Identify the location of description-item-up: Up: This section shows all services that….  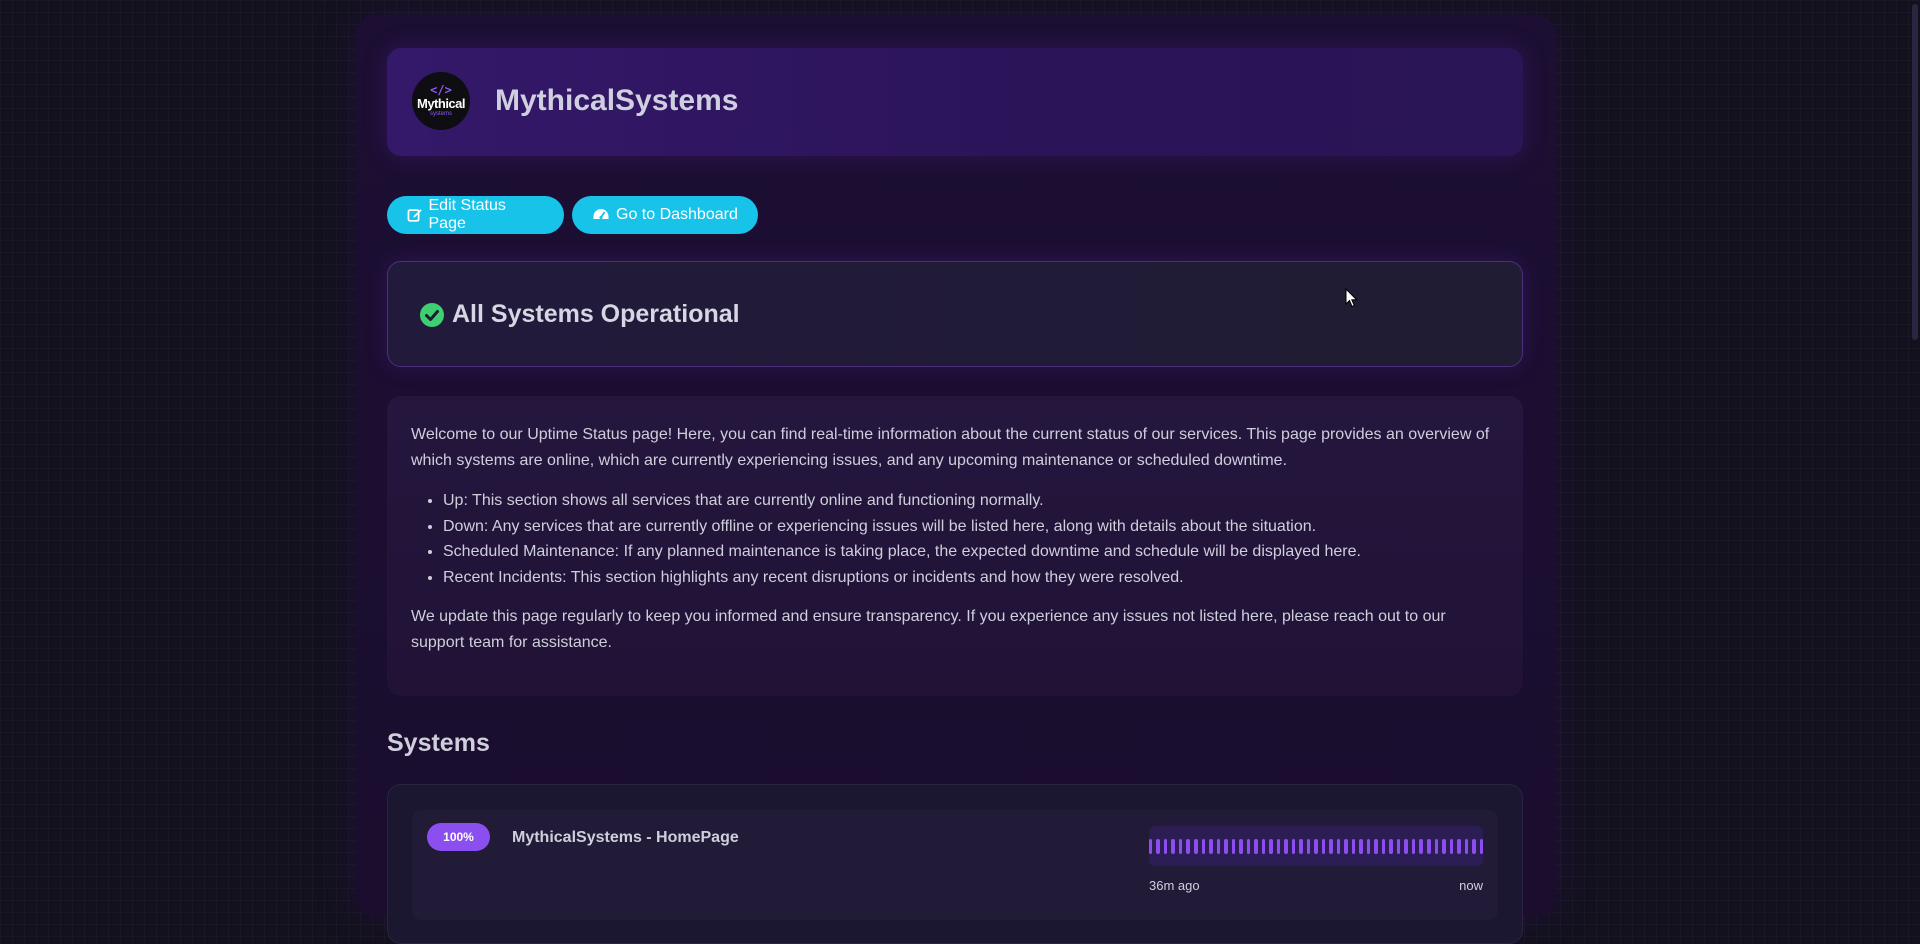
(971, 501).